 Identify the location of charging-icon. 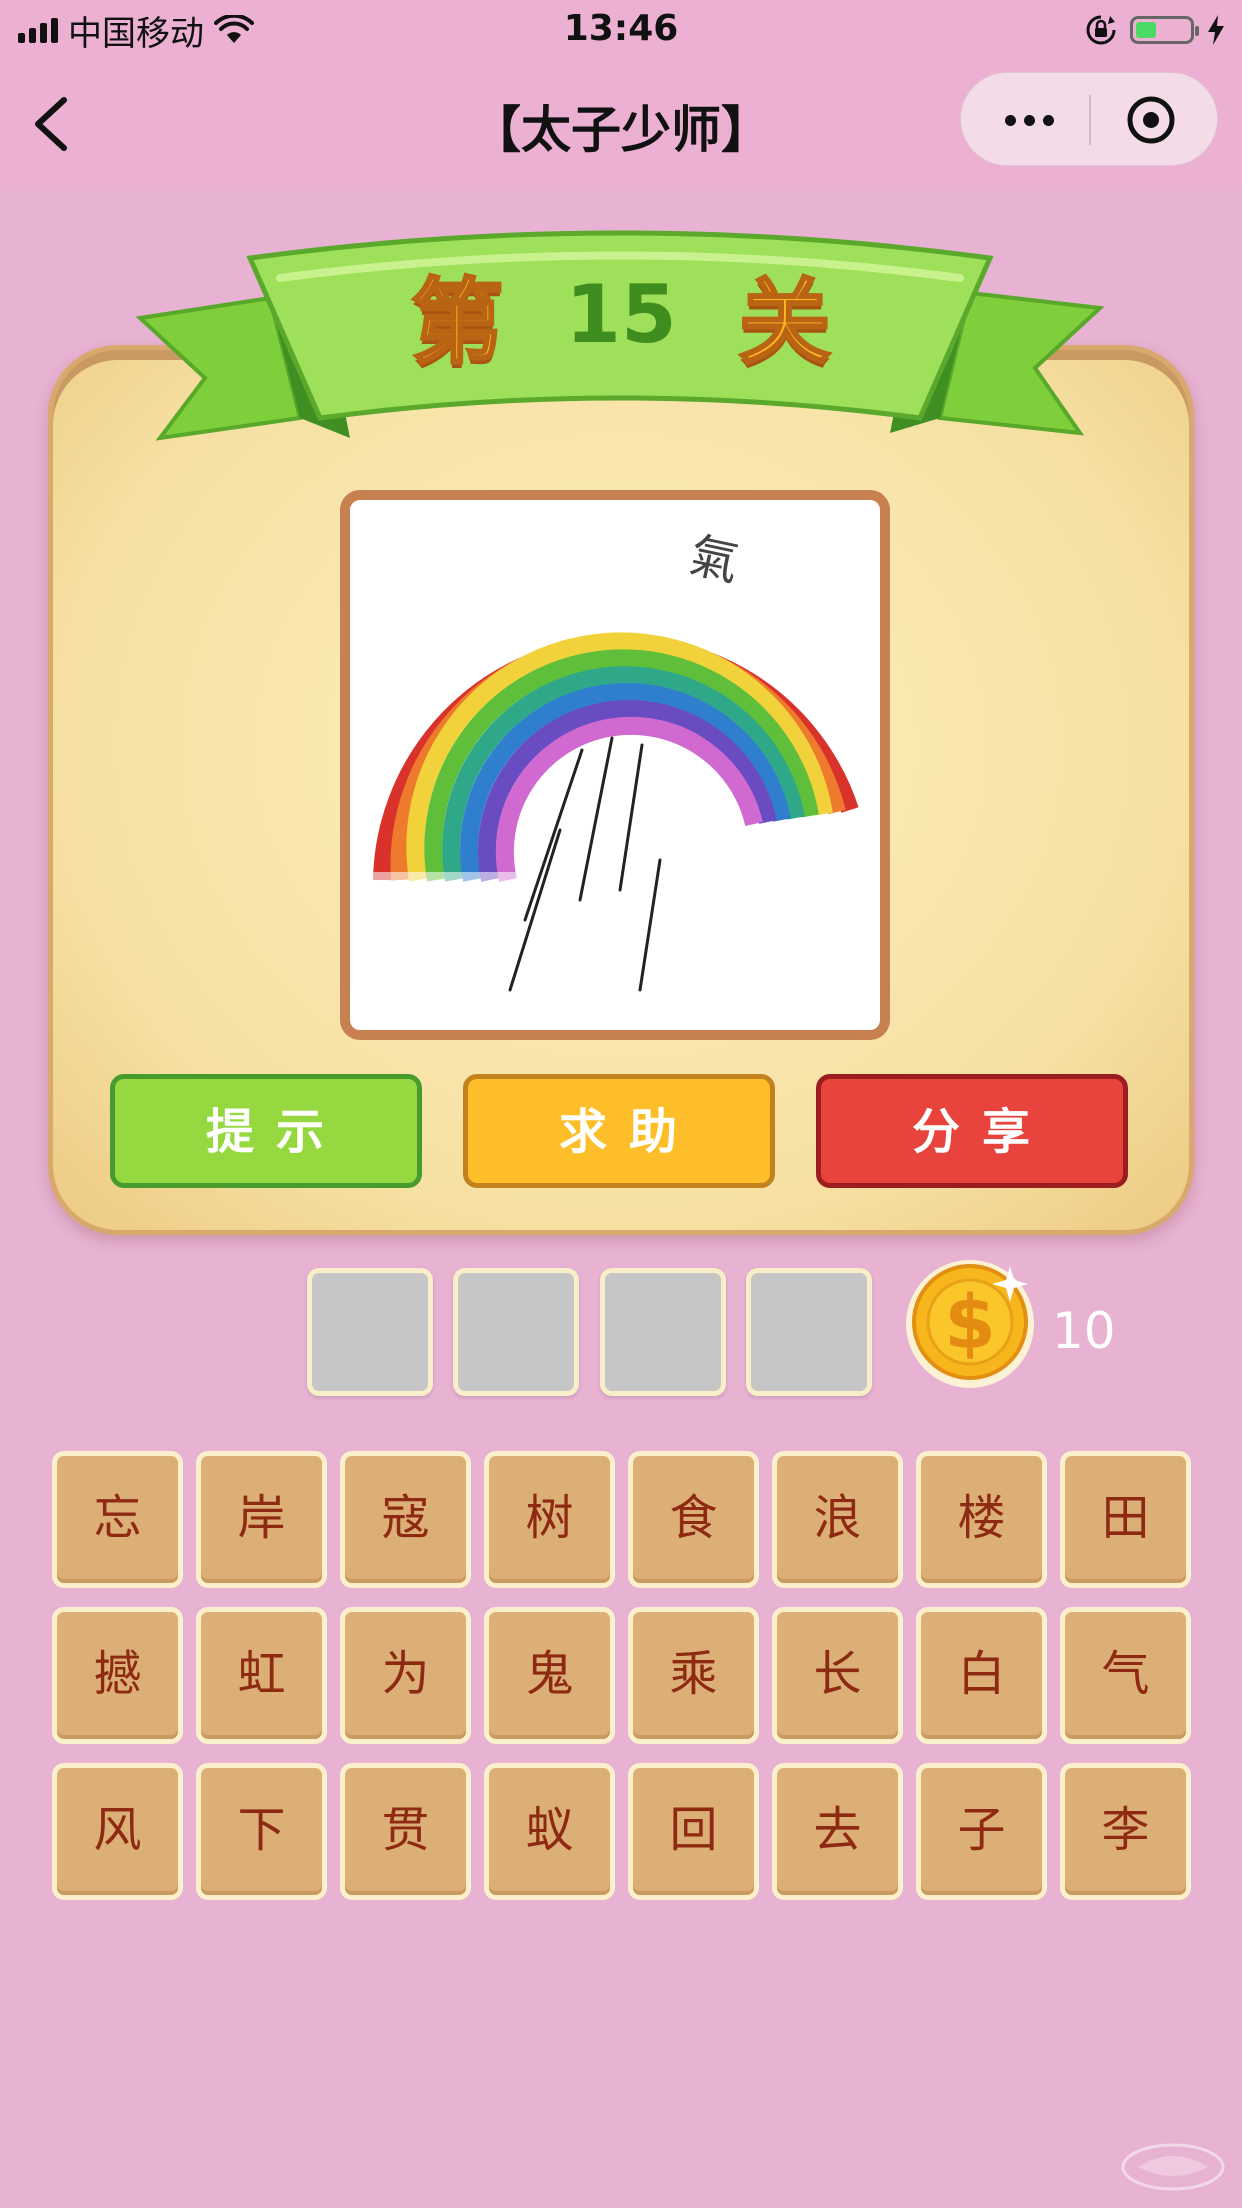
(1216, 30).